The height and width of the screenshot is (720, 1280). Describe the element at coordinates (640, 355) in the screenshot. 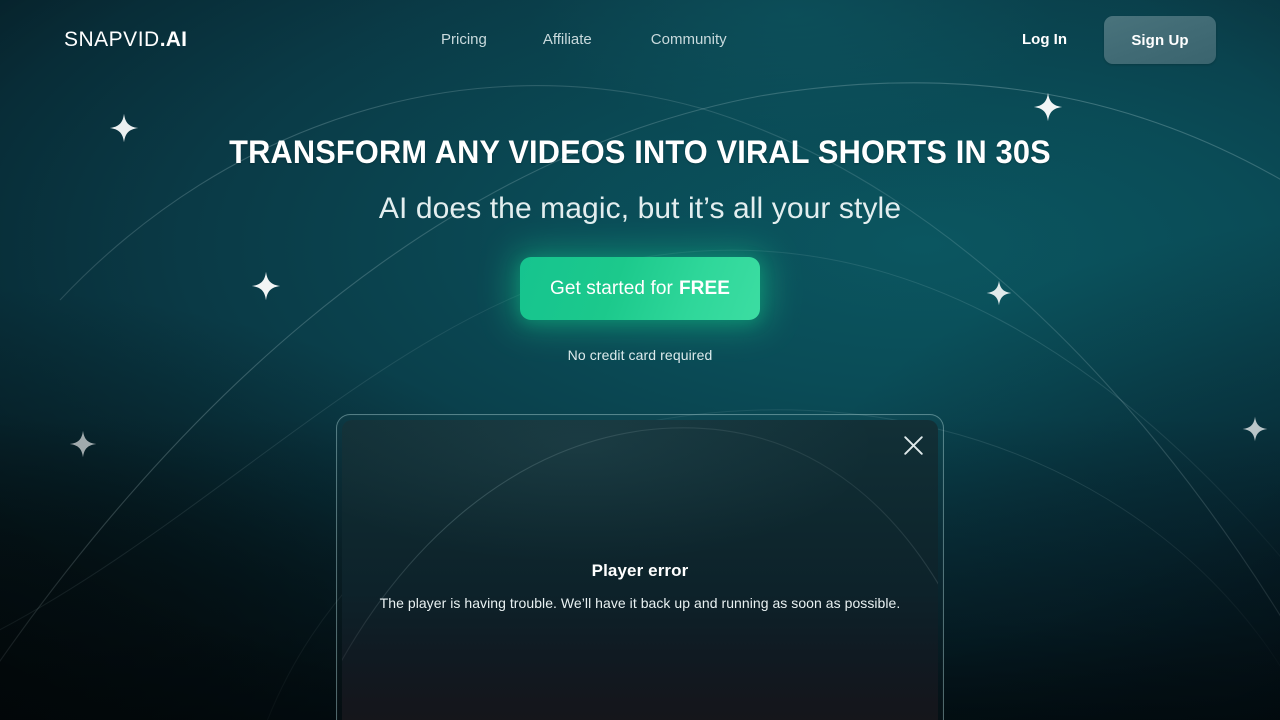

I see `cta-note: No credit card required` at that location.